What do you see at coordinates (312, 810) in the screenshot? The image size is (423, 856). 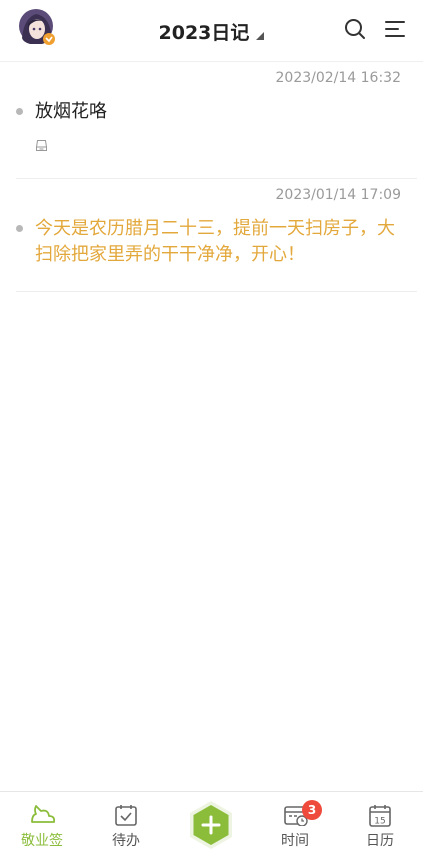 I see `notification-badge: 3` at bounding box center [312, 810].